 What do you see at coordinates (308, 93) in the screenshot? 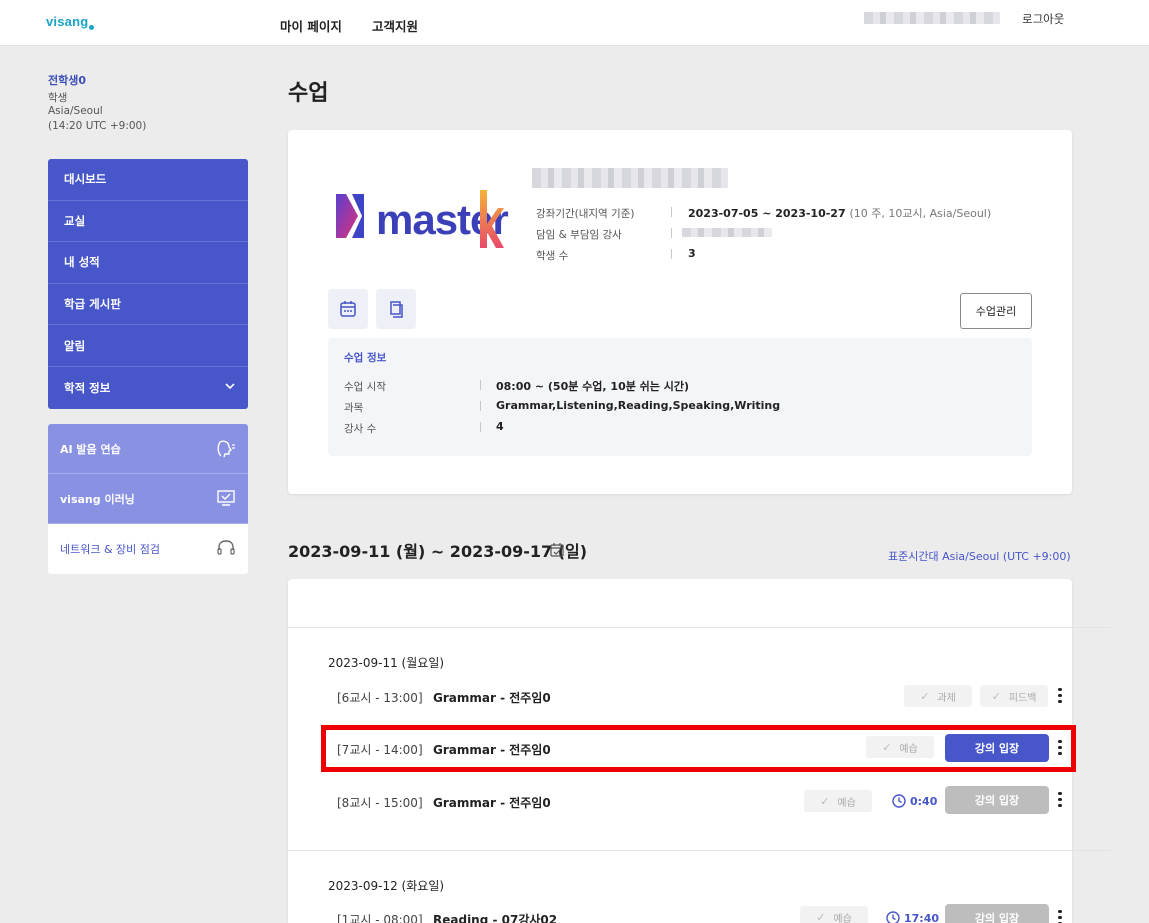
I see `page-title: 수업` at bounding box center [308, 93].